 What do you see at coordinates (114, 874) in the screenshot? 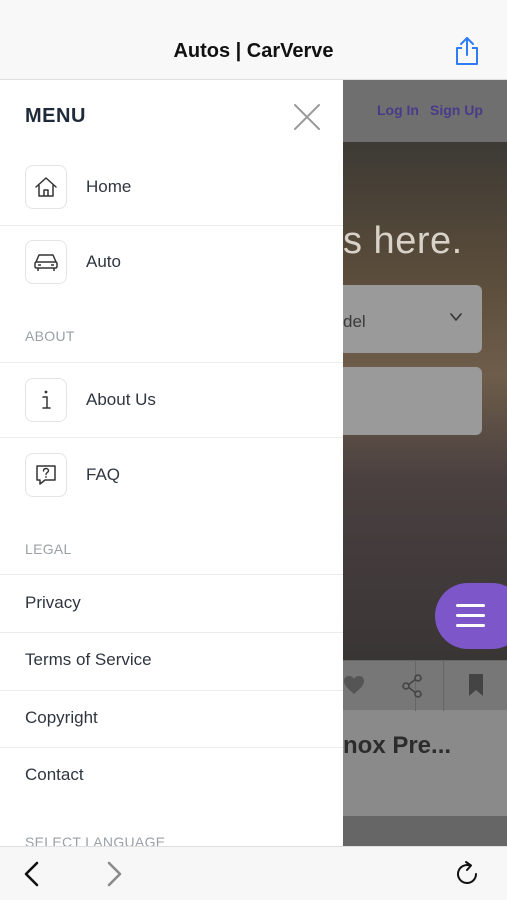
I see `forward-arrow-icon` at bounding box center [114, 874].